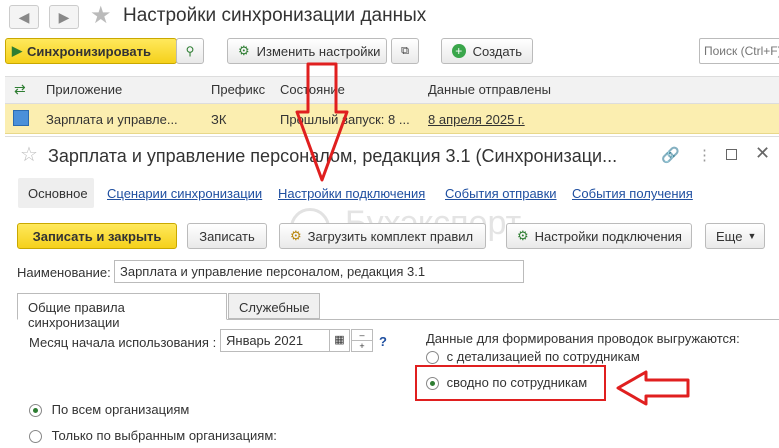  What do you see at coordinates (653, 388) in the screenshot?
I see `left-arrow-icon` at bounding box center [653, 388].